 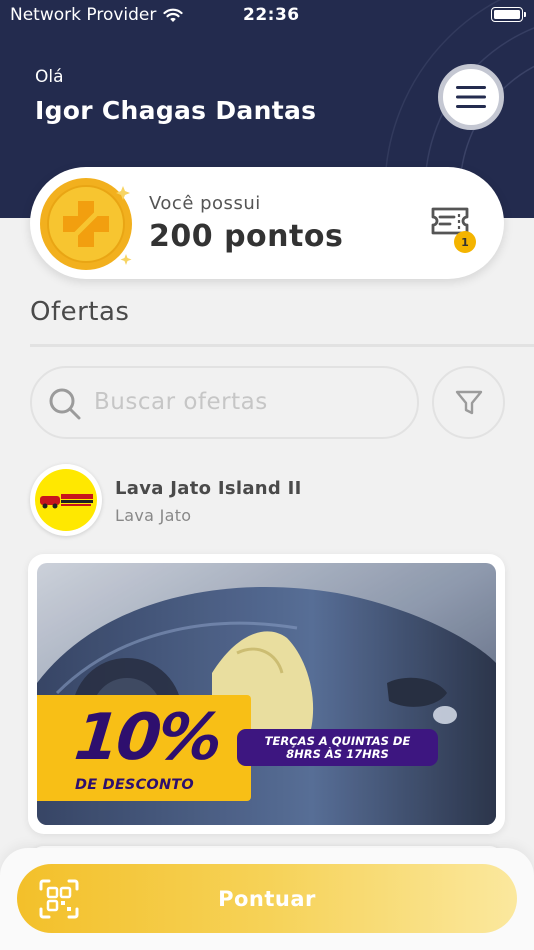 I want to click on search-field, so click(x=224, y=402).